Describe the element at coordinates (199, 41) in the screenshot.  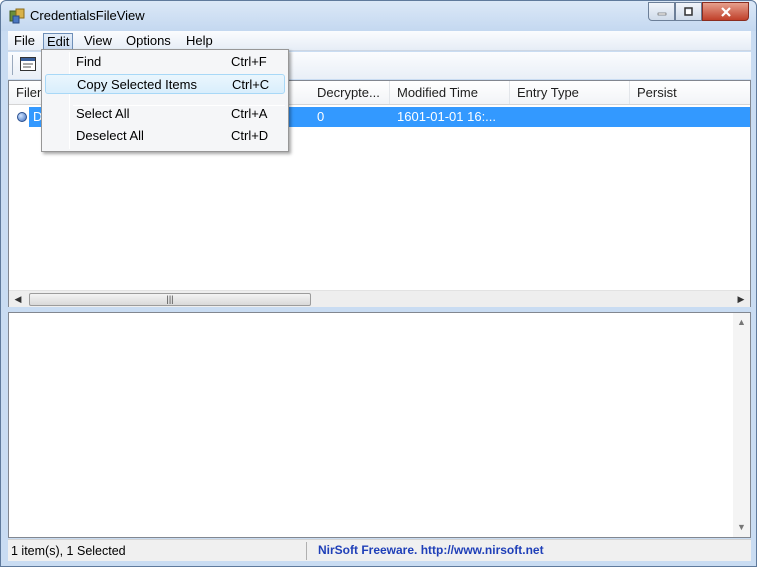
I see `menu-help: Help` at that location.